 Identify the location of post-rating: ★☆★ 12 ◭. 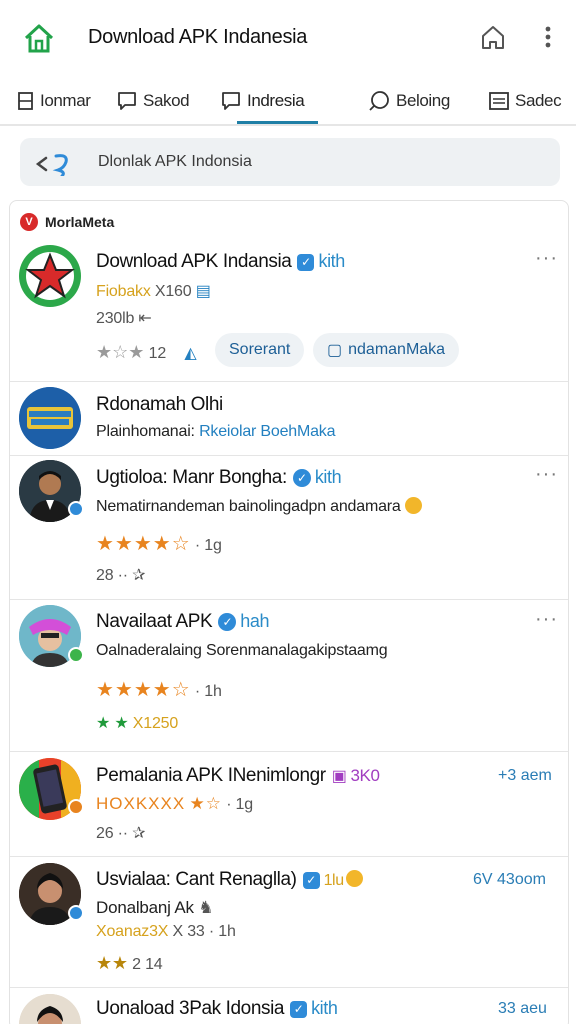
(146, 352).